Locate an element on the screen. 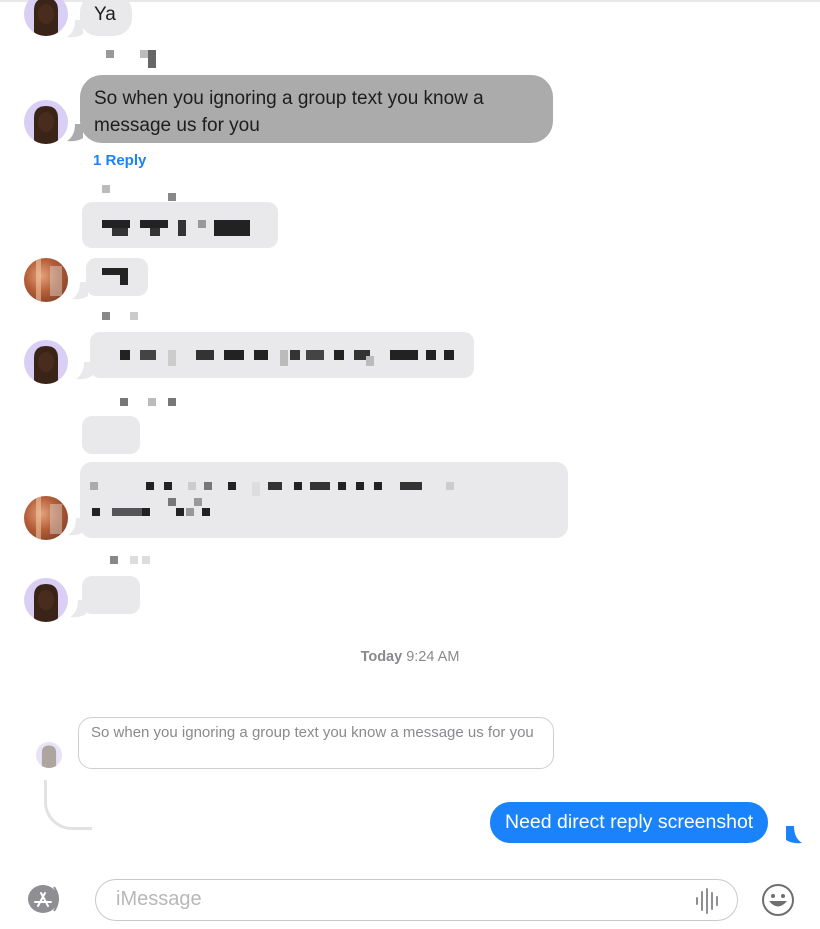  emoji-picker-button is located at coordinates (778, 900).